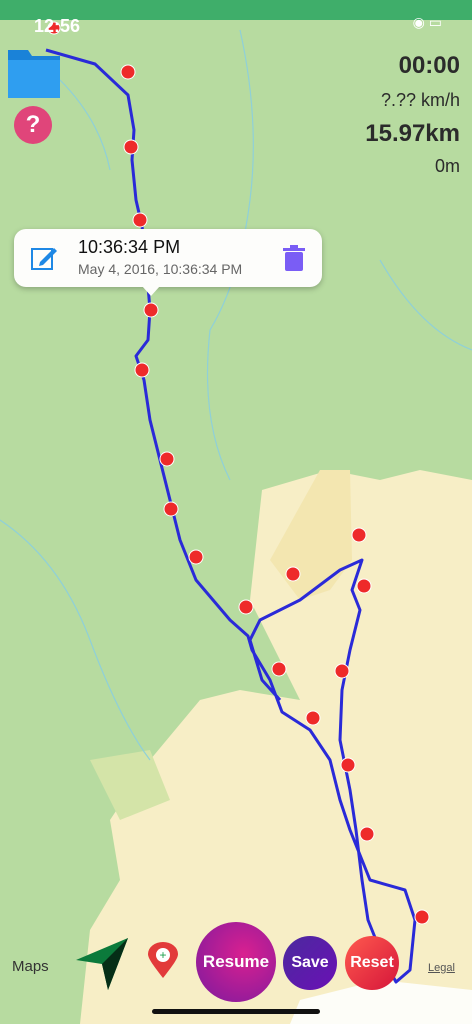 The height and width of the screenshot is (1024, 472). Describe the element at coordinates (57, 26) in the screenshot. I see `status-time: 12:56` at that location.